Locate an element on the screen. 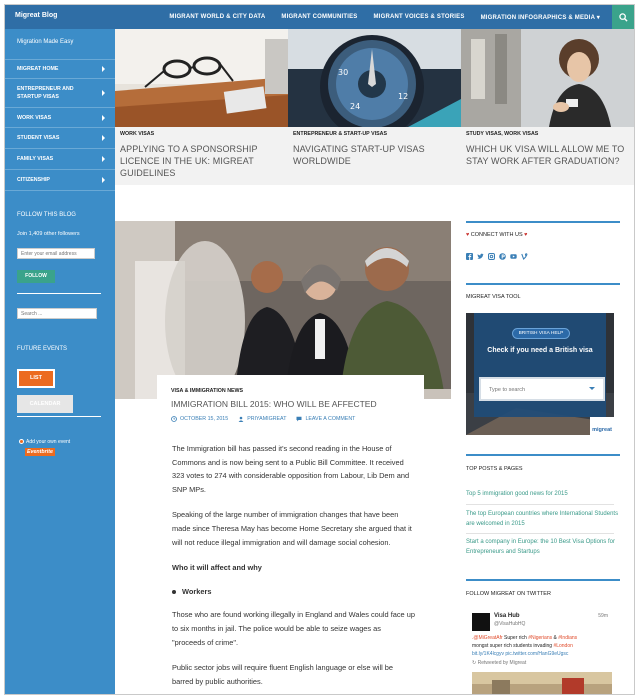 Image resolution: width=639 pixels, height=699 pixels. side-menu-item-entrepreneur: ENTREPRENEUR AND STARTUP VISAS is located at coordinates (60, 93).